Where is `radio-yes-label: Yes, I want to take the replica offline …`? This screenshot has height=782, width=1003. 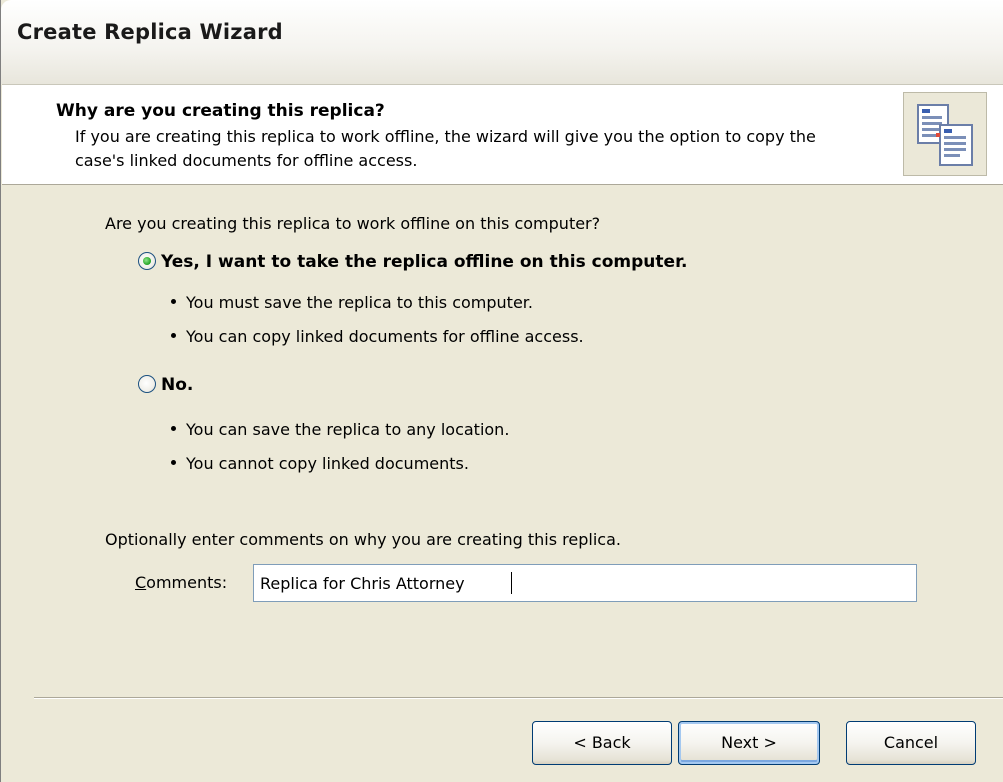 radio-yes-label: Yes, I want to take the replica offline … is located at coordinates (424, 262).